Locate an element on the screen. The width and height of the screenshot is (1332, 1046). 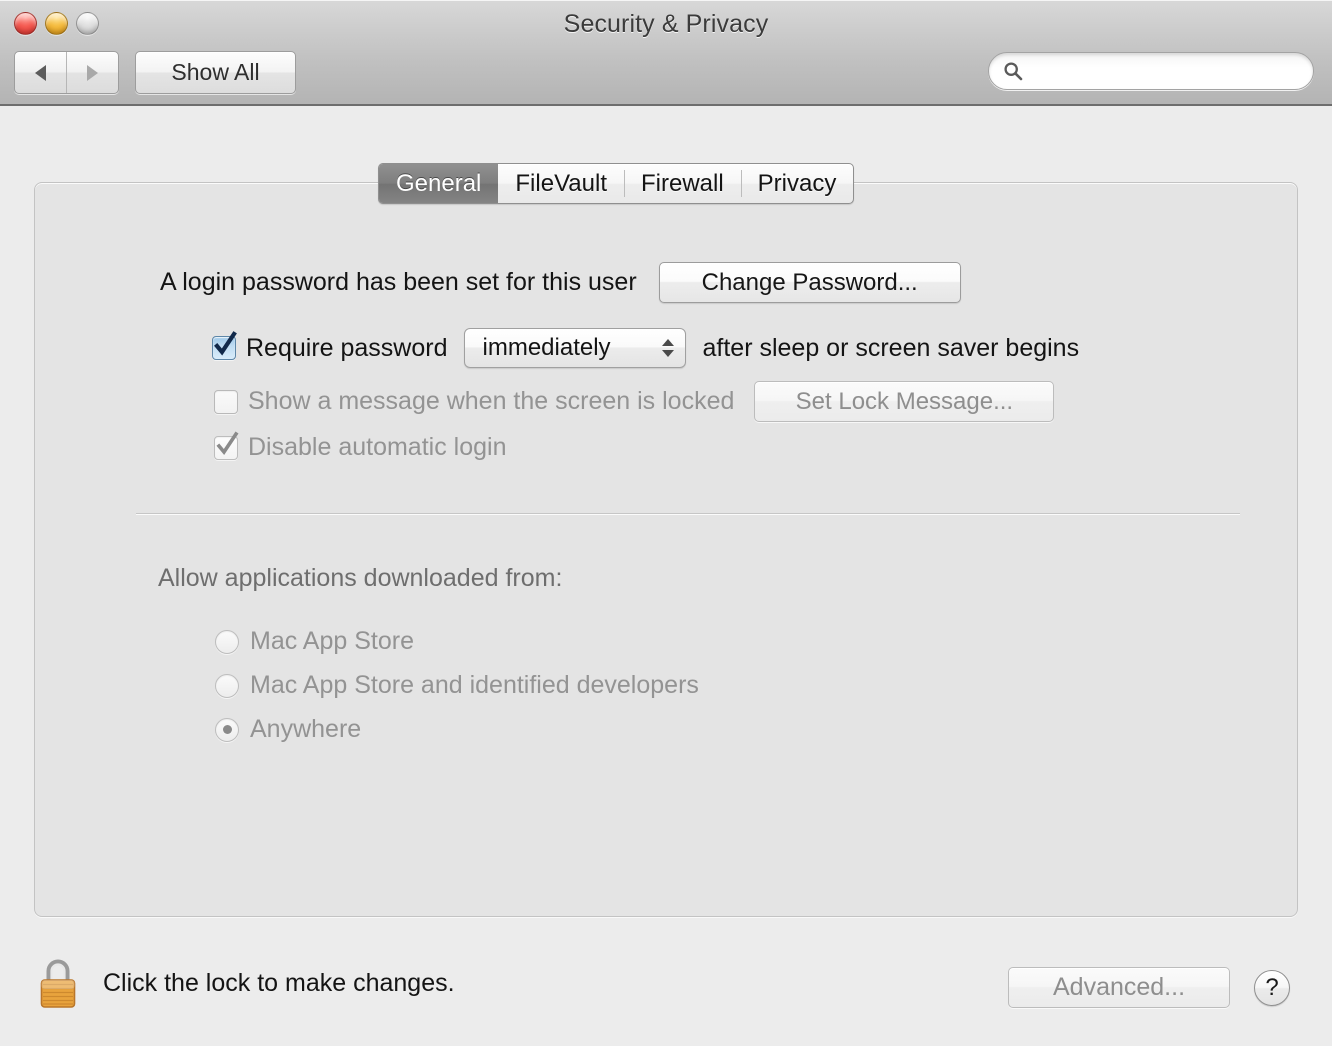
padlock-closed-icon is located at coordinates (58, 983).